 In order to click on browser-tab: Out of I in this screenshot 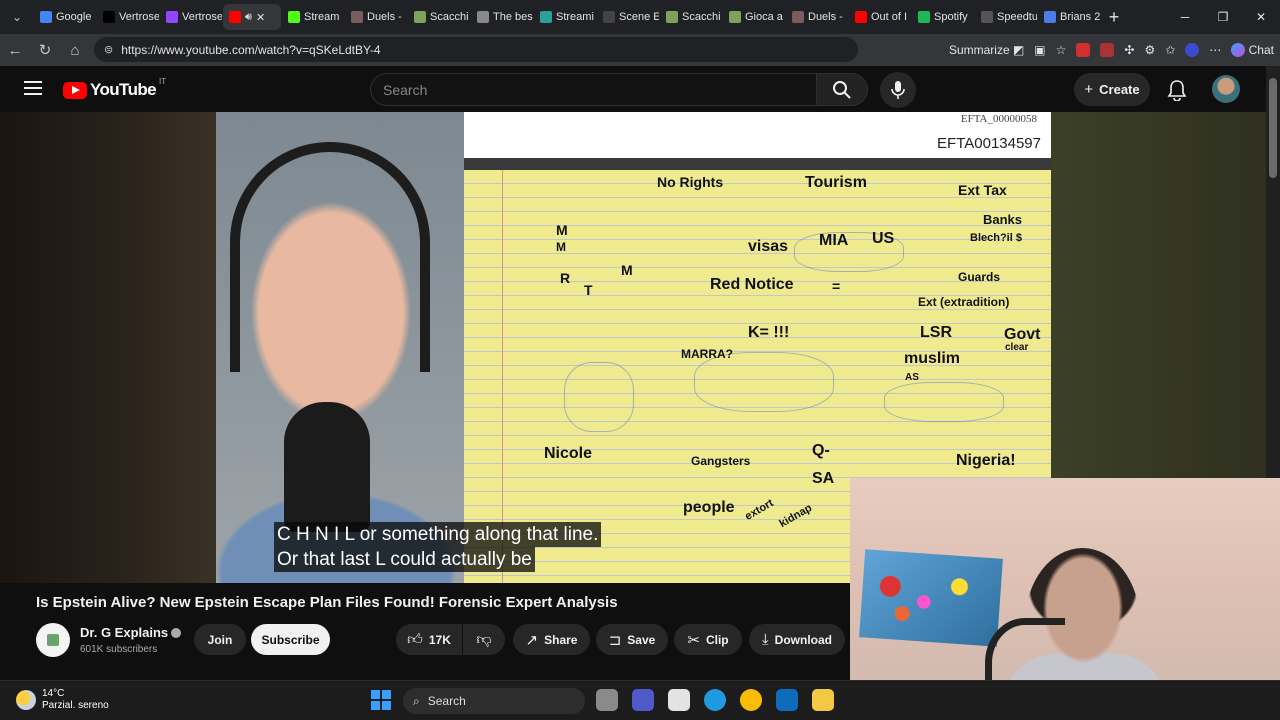, I will do `click(880, 17)`.